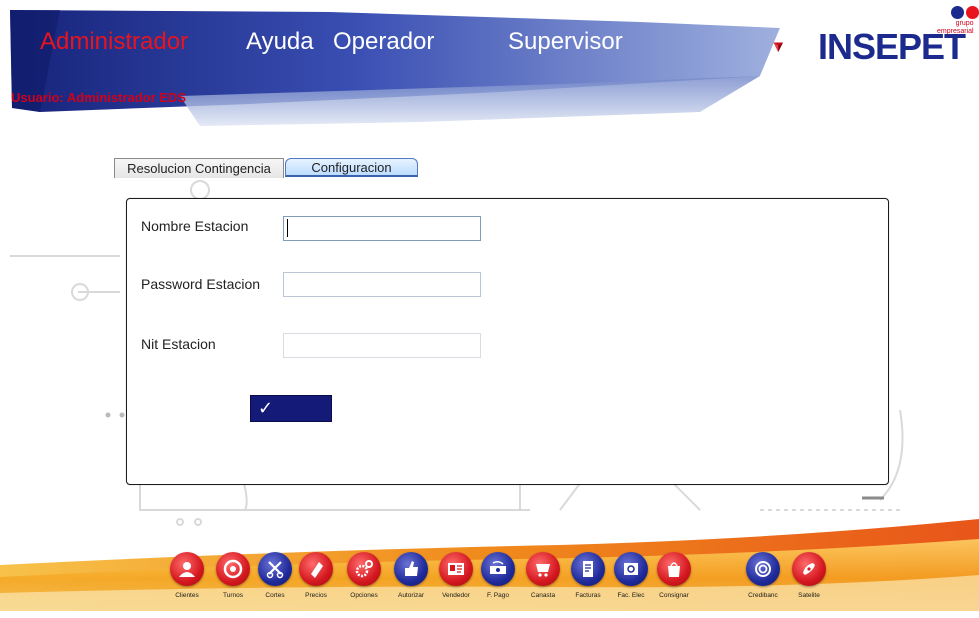  I want to click on password-estacion-input, so click(382, 284).